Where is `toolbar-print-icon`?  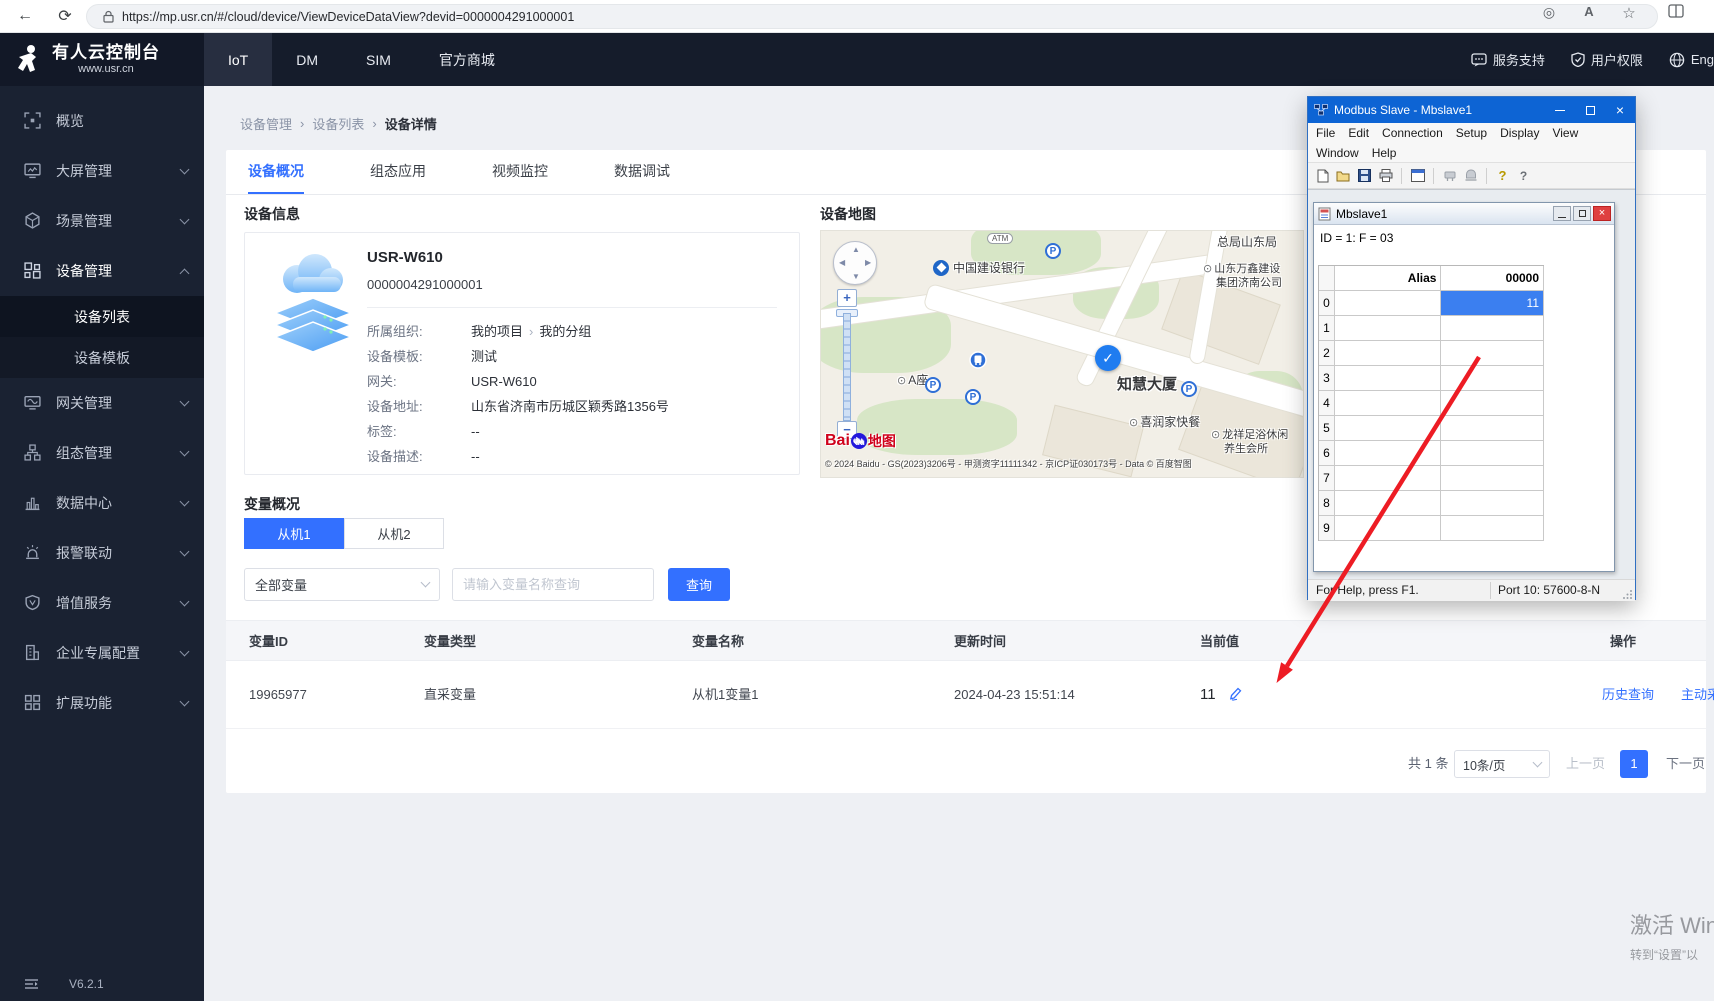 toolbar-print-icon is located at coordinates (1385, 175).